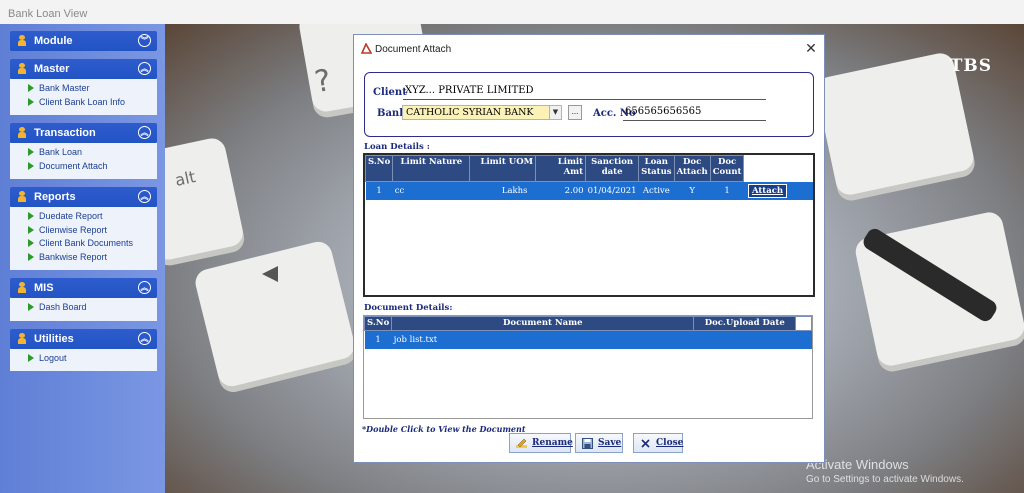 Image resolution: width=1024 pixels, height=493 pixels. What do you see at coordinates (470, 112) in the screenshot?
I see `bank-select-value: CATHOLIC SYRIAN BANK` at bounding box center [470, 112].